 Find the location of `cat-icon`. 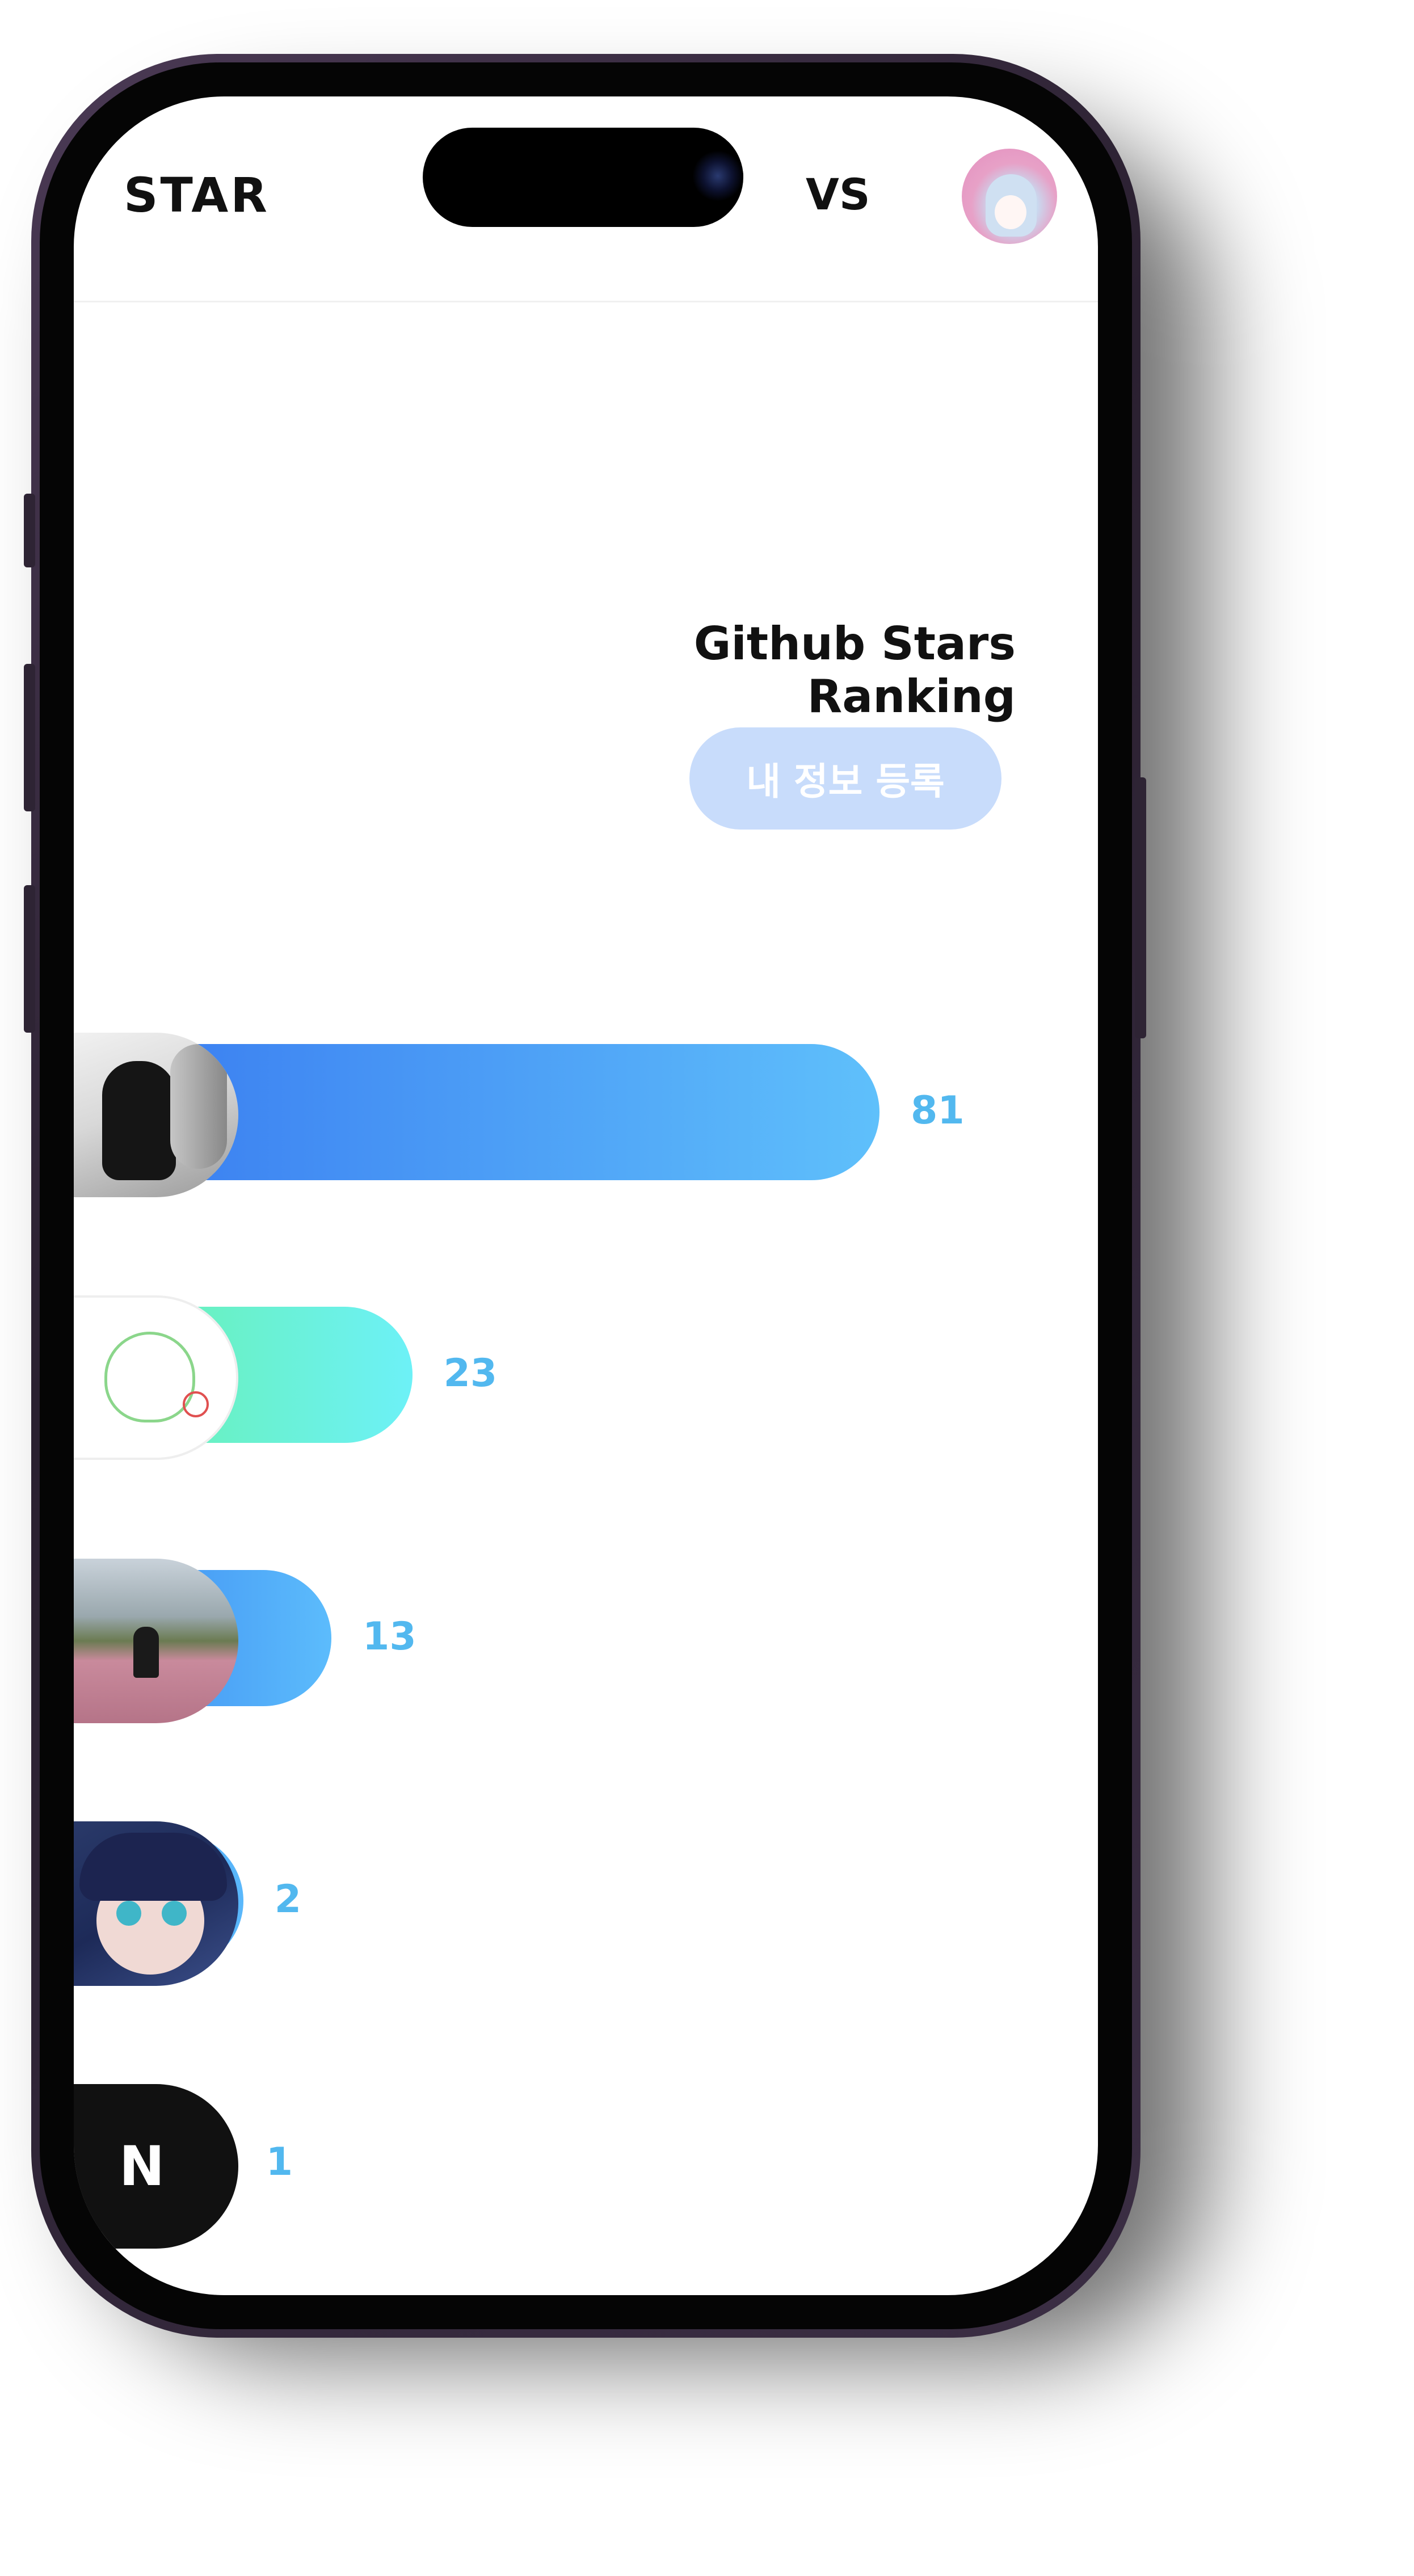

cat-icon is located at coordinates (150, 1377).